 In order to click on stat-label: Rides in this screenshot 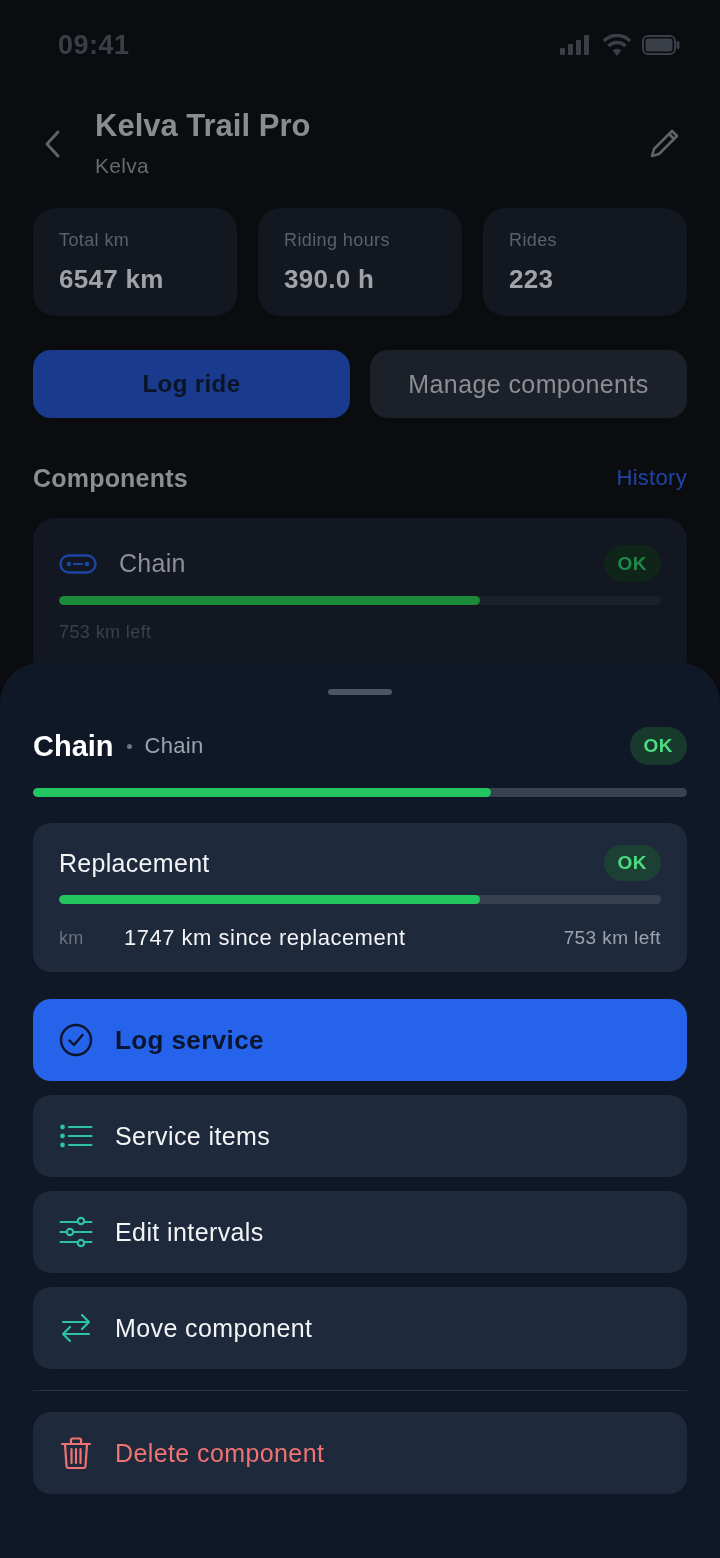, I will do `click(533, 240)`.